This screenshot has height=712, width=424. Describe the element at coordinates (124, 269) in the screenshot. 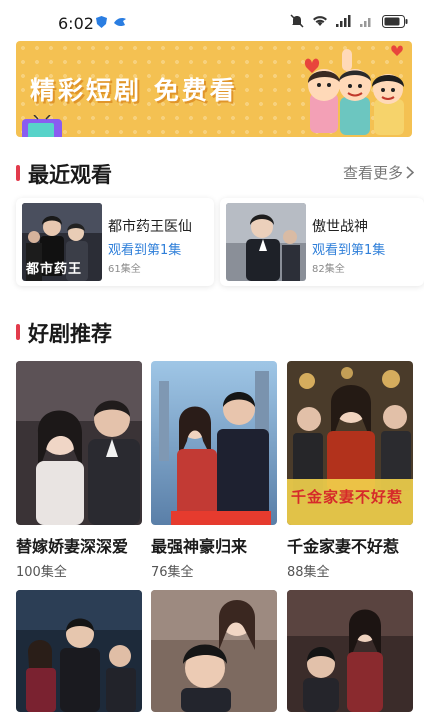

I see `recent-episode-count: 61集全` at that location.